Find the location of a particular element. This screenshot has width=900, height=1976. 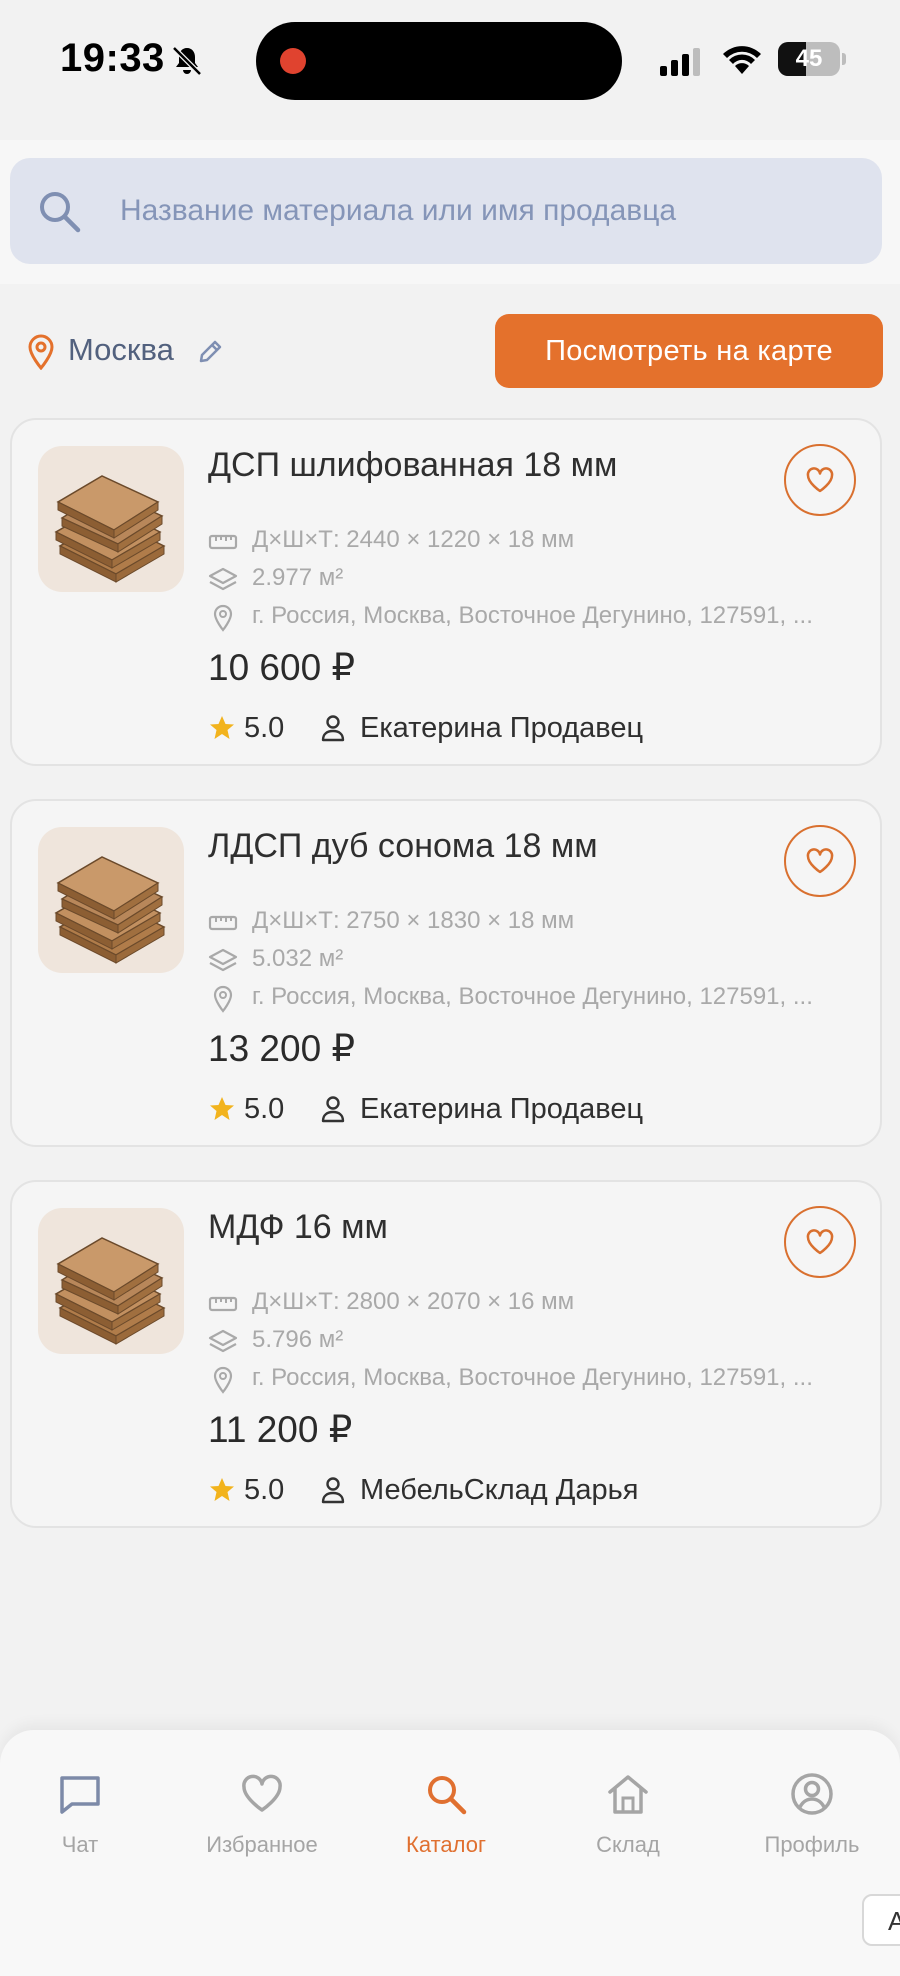

cellular-signal-icon is located at coordinates (680, 62).